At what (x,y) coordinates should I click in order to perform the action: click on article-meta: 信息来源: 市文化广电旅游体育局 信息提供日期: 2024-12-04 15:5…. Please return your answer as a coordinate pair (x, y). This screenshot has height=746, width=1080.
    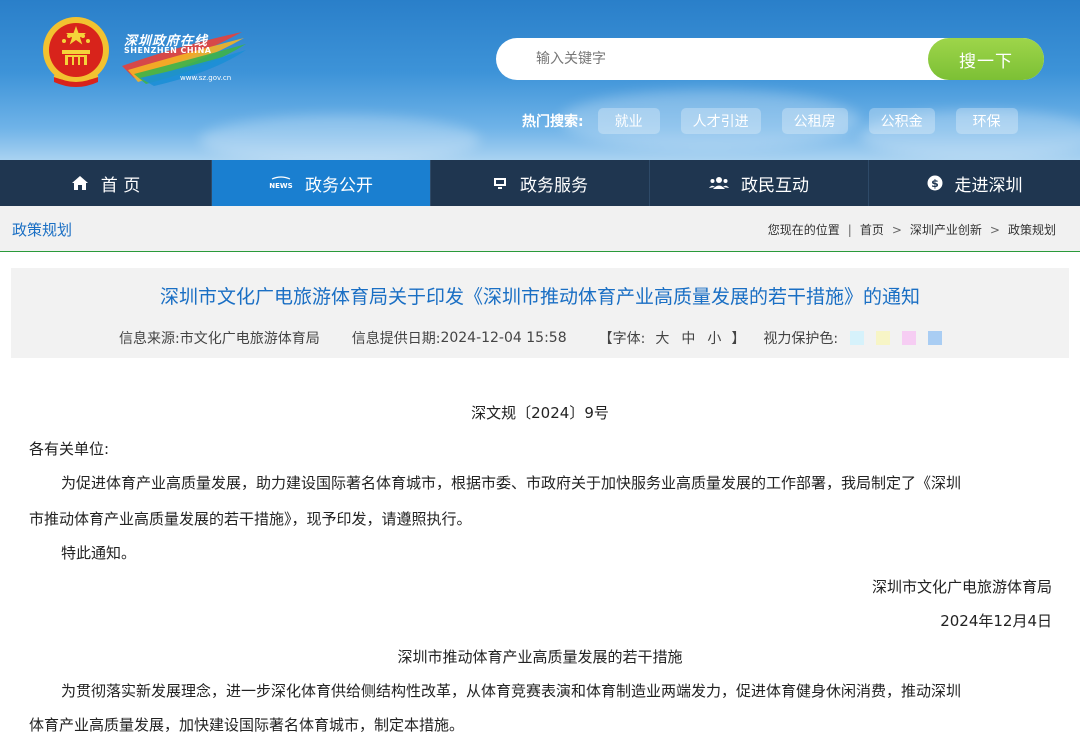
    Looking at the image, I should click on (531, 338).